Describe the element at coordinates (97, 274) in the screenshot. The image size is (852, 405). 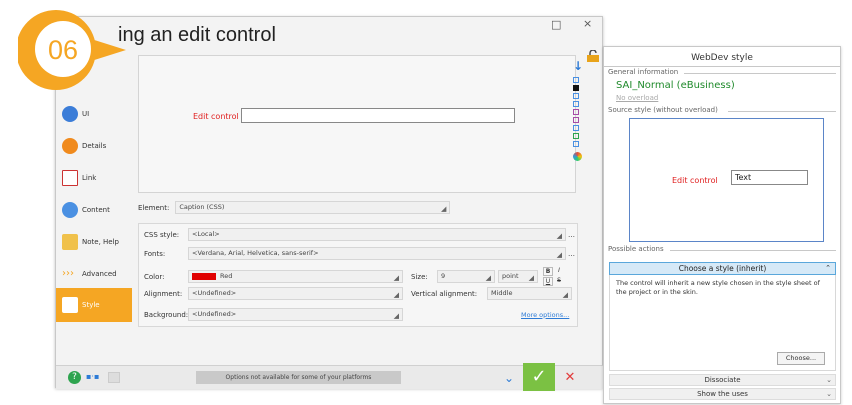
I see `sidebar-item-advanced: ››› Advanced` at that location.